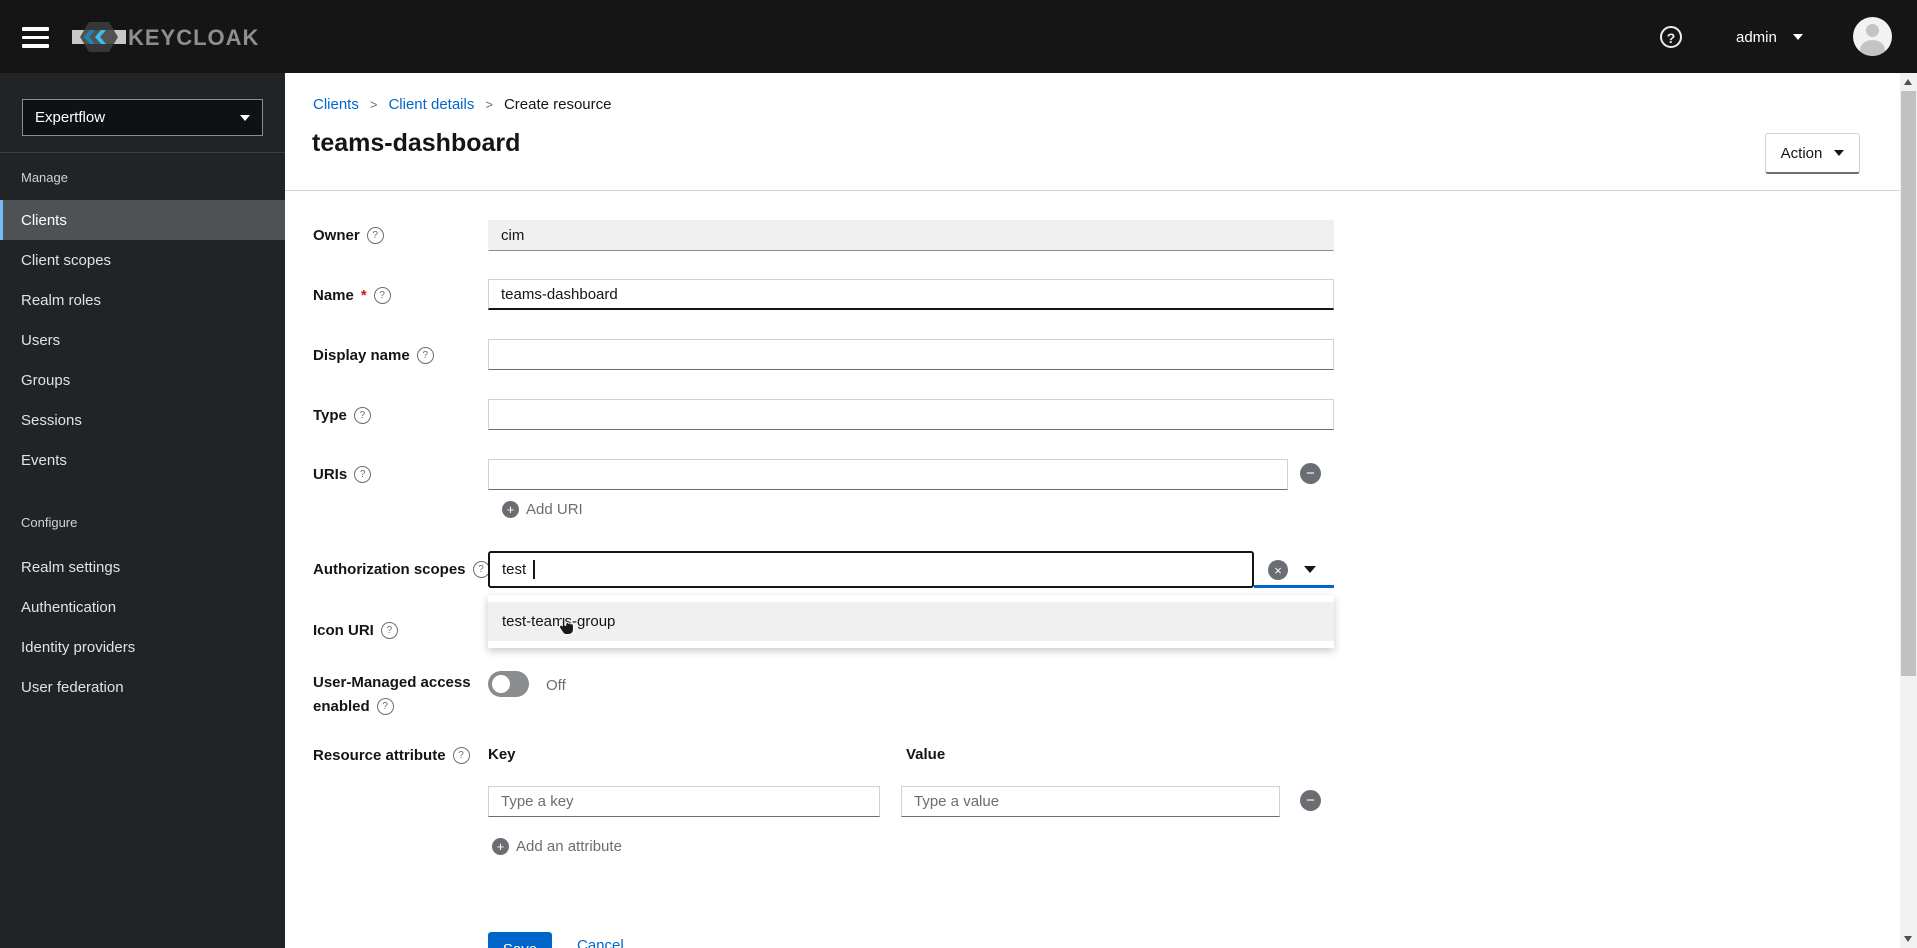 This screenshot has width=1917, height=948. What do you see at coordinates (569, 846) in the screenshot?
I see `add-attribute-label: Add an attribute` at bounding box center [569, 846].